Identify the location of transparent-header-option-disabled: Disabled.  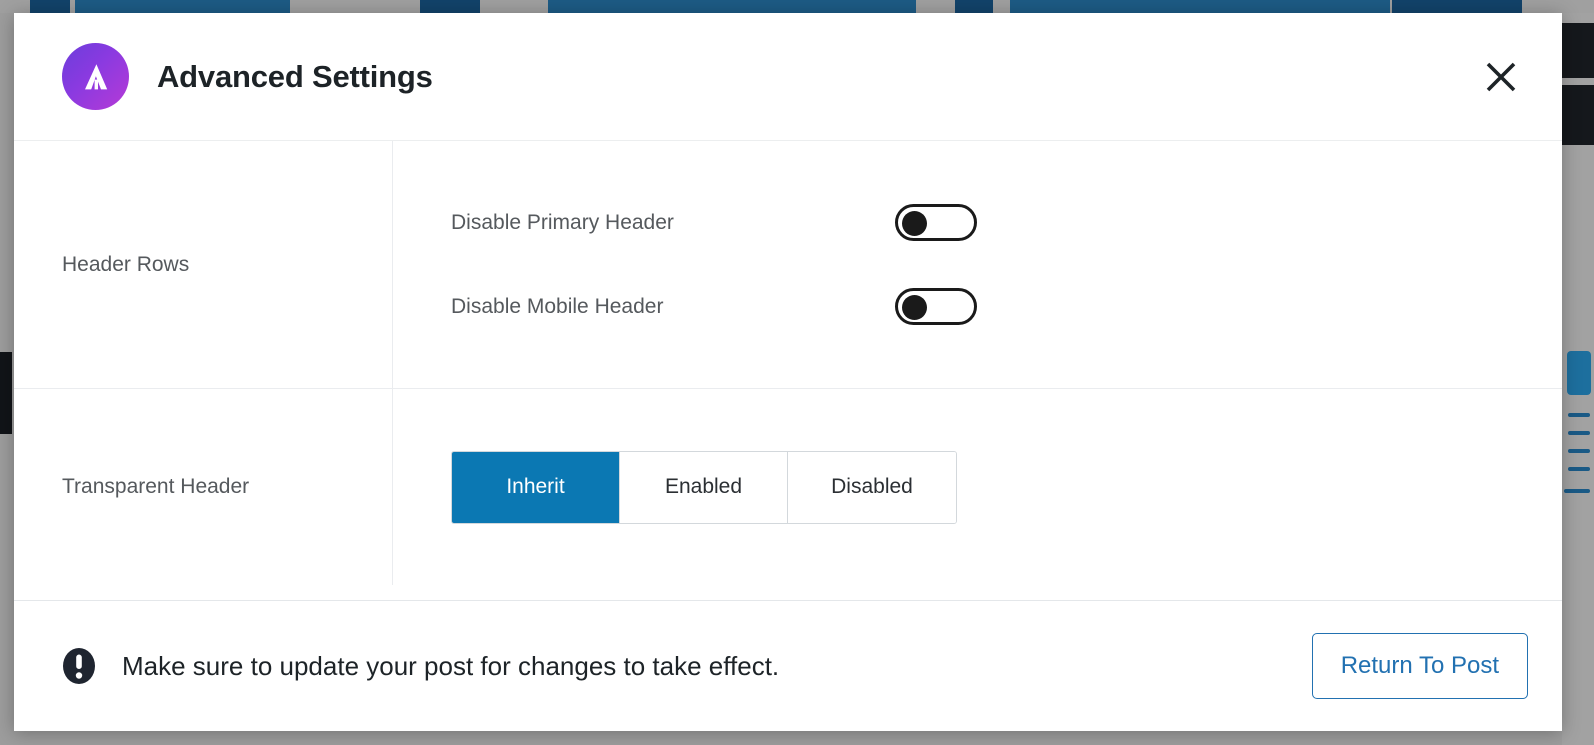
(872, 487).